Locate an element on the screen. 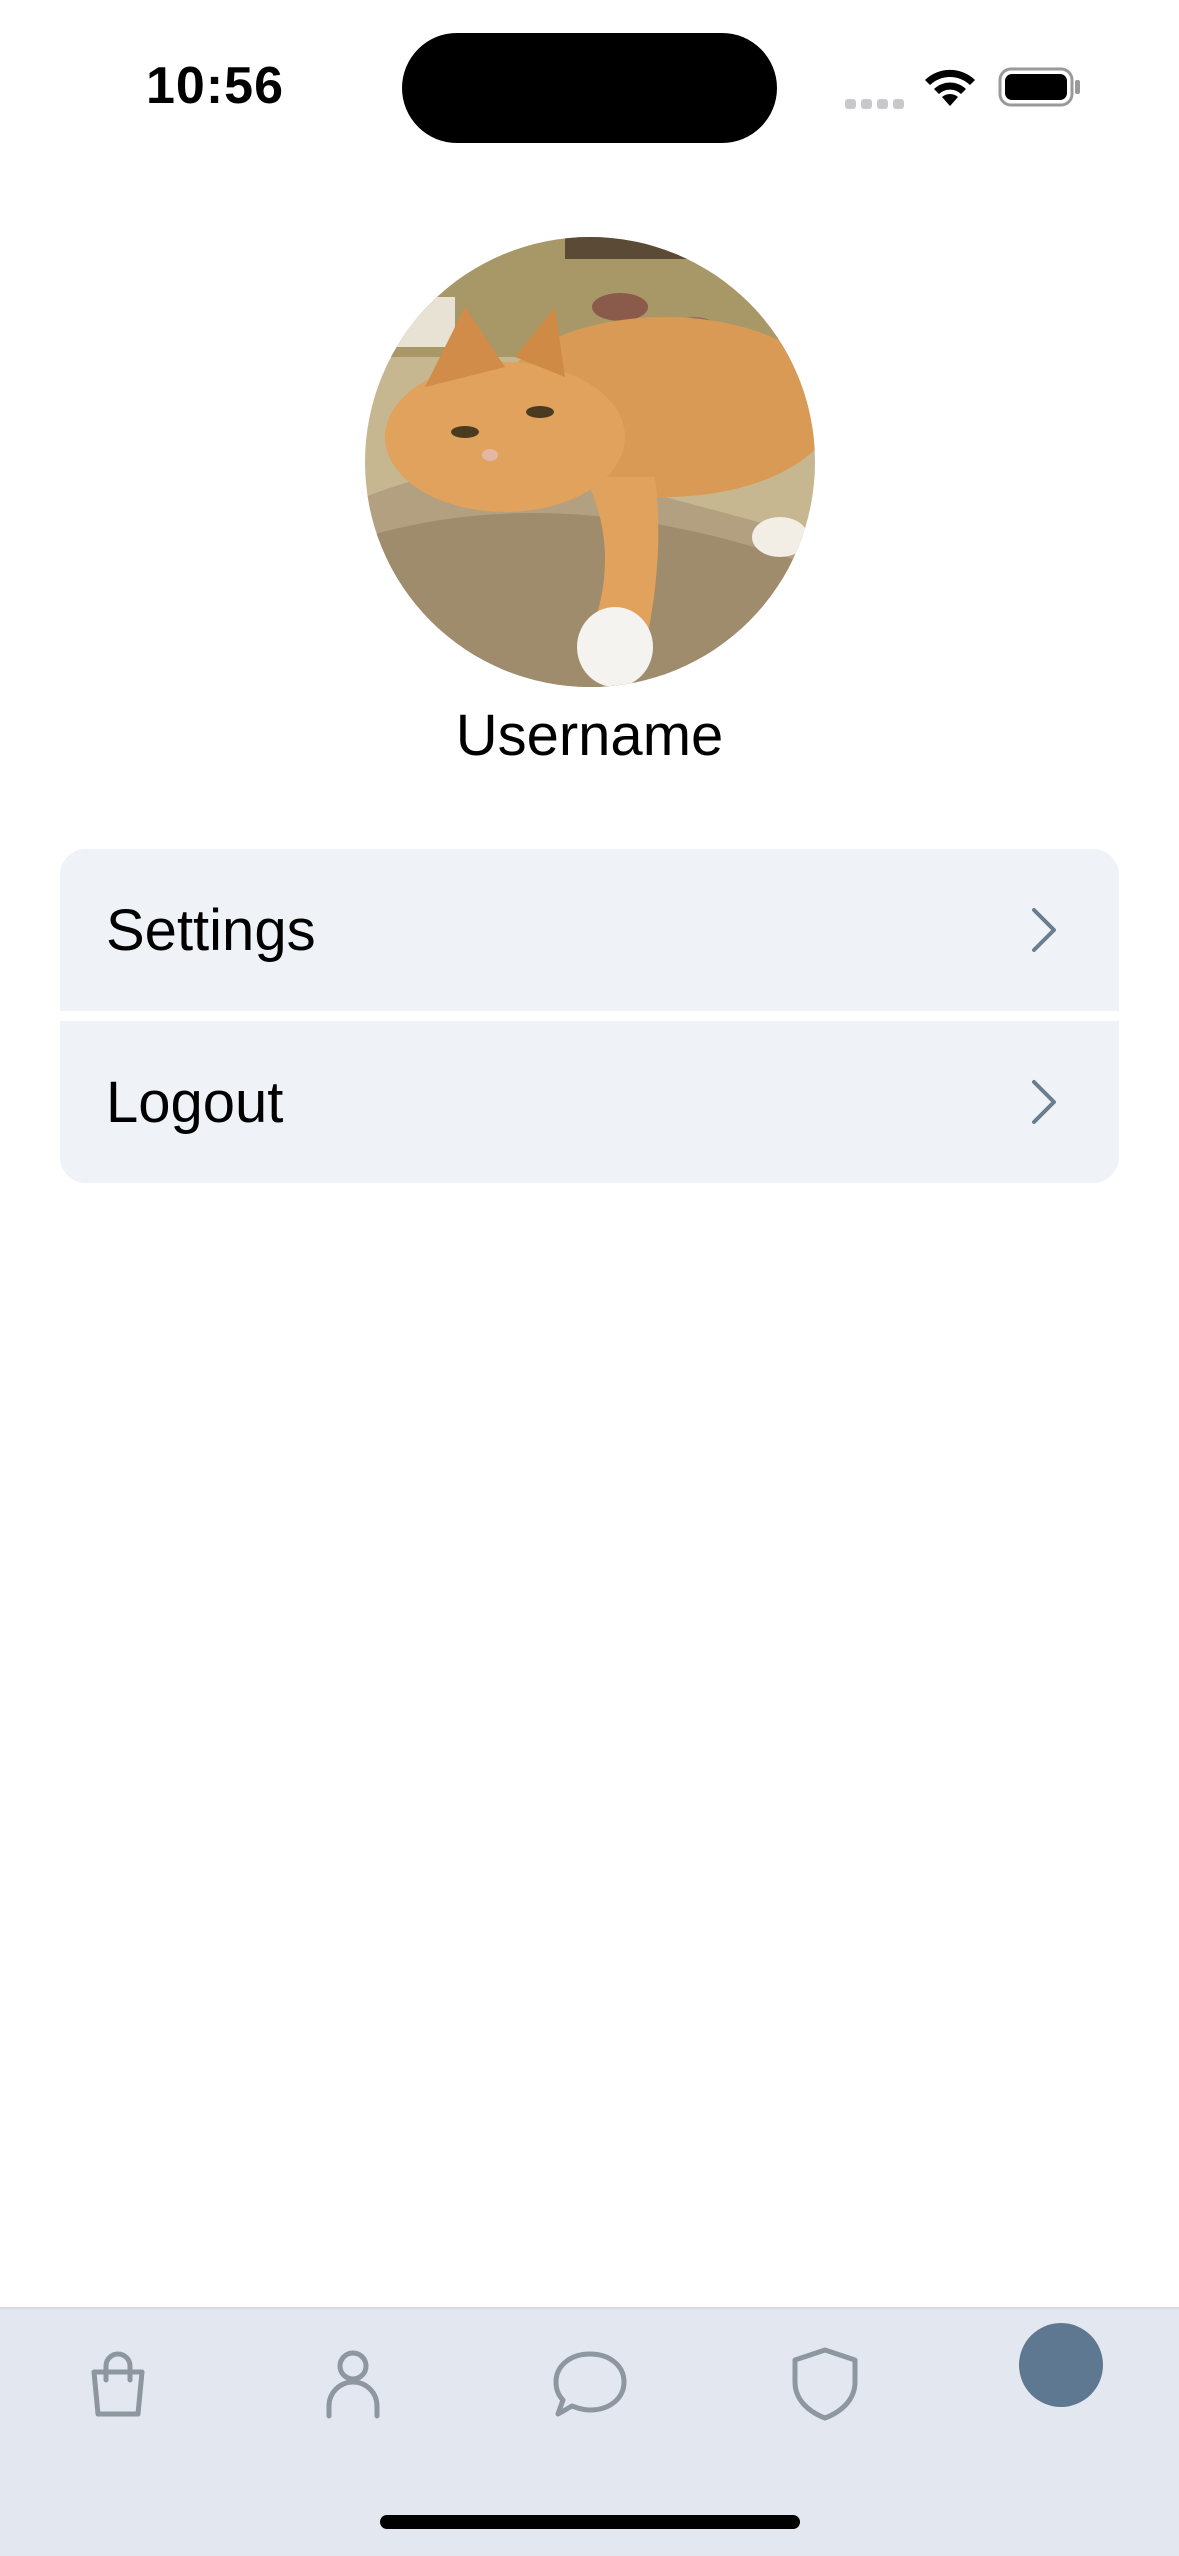  profile-avatar is located at coordinates (590, 462).